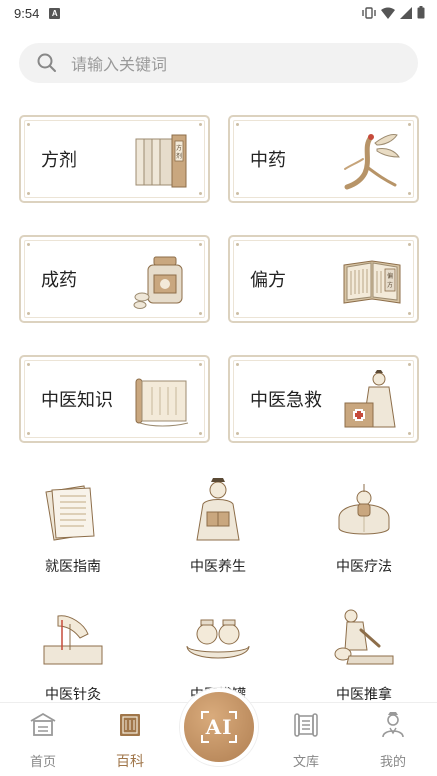 This screenshot has width=437, height=776. I want to click on profile-icon, so click(393, 725).